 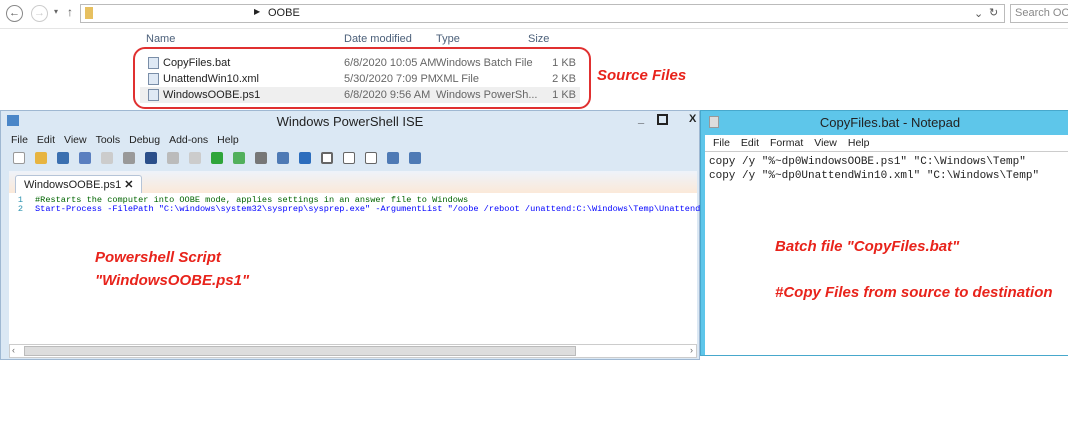 What do you see at coordinates (172, 280) in the screenshot?
I see `annotation-ps-file: "WindowsOOBE.ps1"` at bounding box center [172, 280].